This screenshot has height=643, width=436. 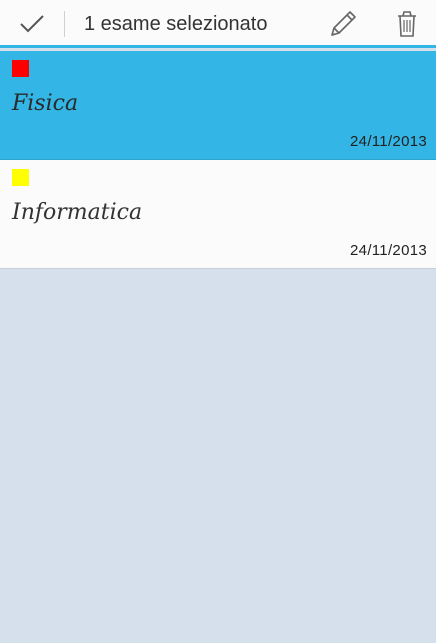 I want to click on exam-name: Informatica, so click(x=77, y=212).